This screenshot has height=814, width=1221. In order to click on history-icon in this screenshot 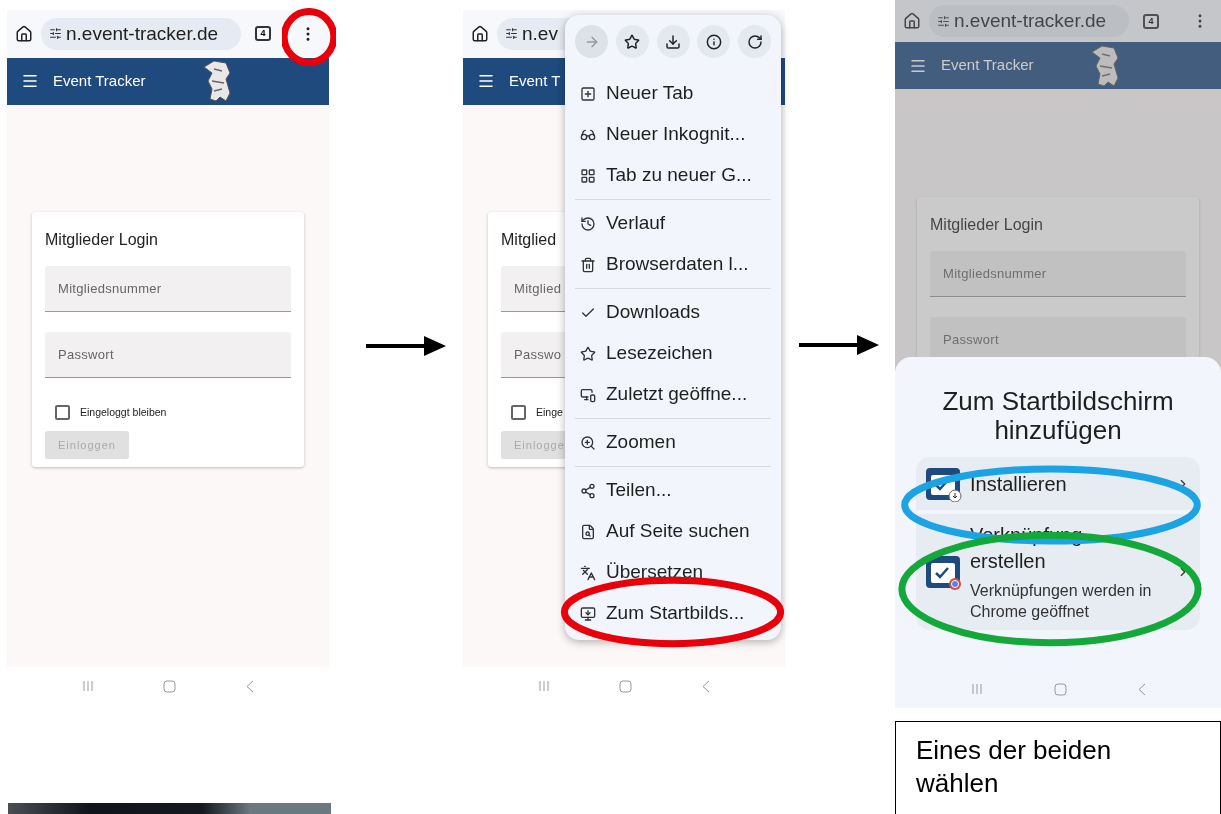, I will do `click(588, 223)`.